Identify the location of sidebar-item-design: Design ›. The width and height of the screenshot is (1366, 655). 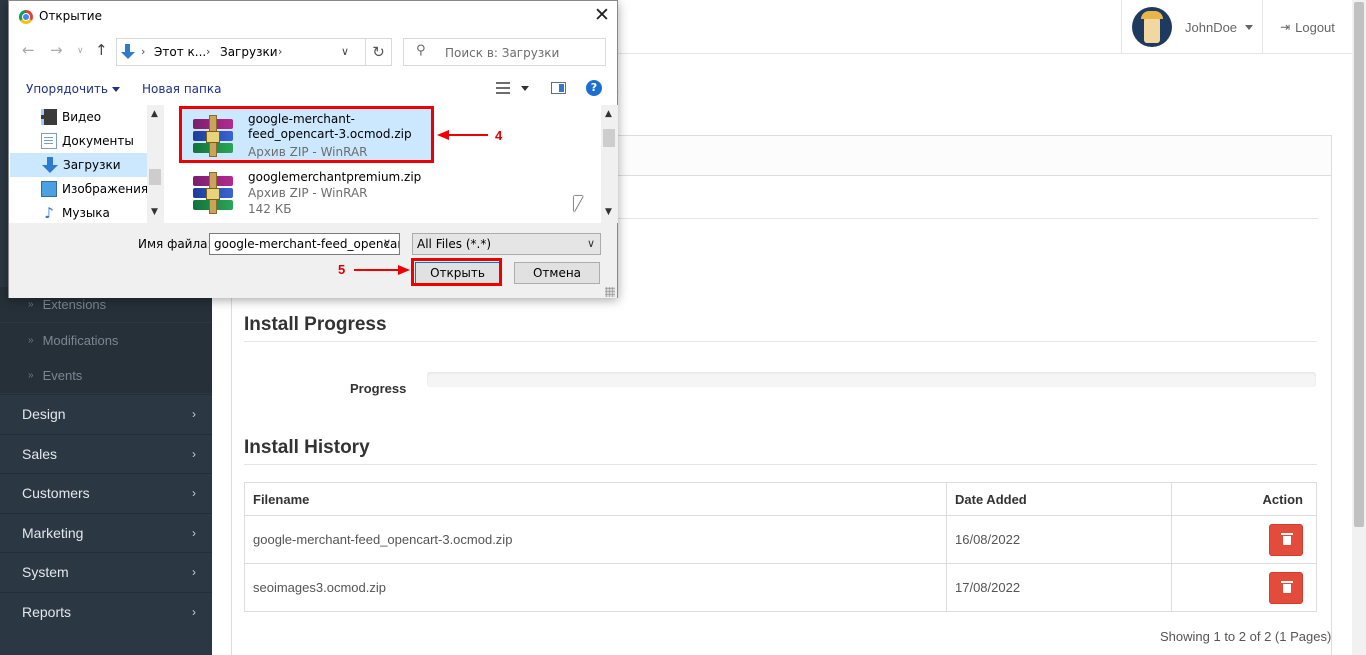
(106, 413).